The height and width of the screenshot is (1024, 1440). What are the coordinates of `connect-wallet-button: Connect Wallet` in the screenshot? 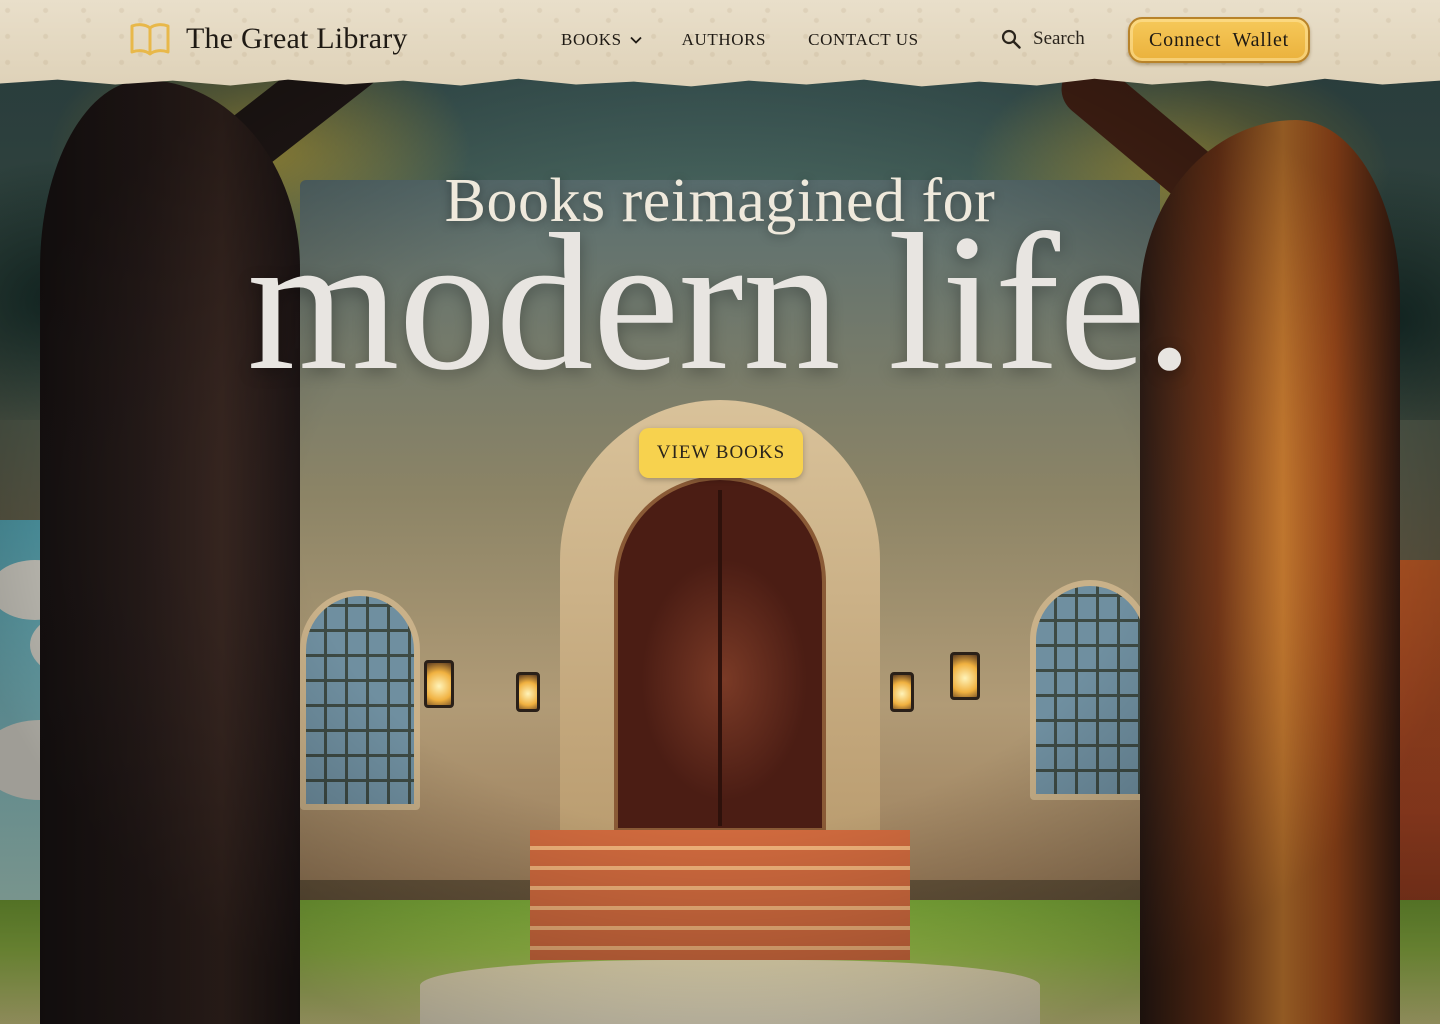 It's located at (1219, 40).